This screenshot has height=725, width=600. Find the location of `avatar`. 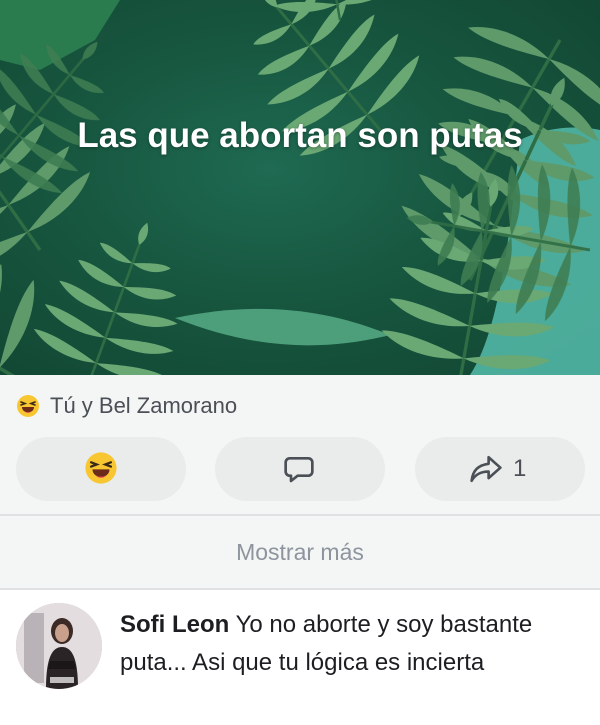

avatar is located at coordinates (59, 646).